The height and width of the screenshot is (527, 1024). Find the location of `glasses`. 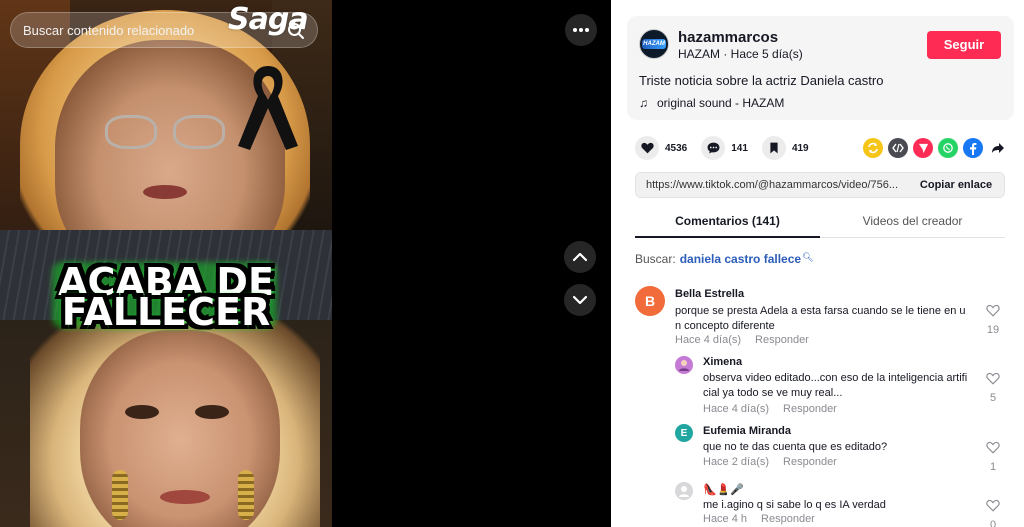

glasses is located at coordinates (165, 133).